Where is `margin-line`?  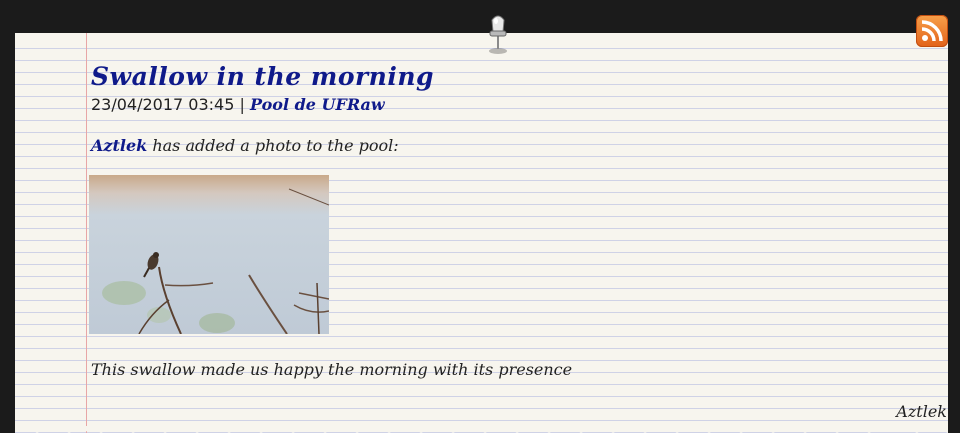 margin-line is located at coordinates (86, 233).